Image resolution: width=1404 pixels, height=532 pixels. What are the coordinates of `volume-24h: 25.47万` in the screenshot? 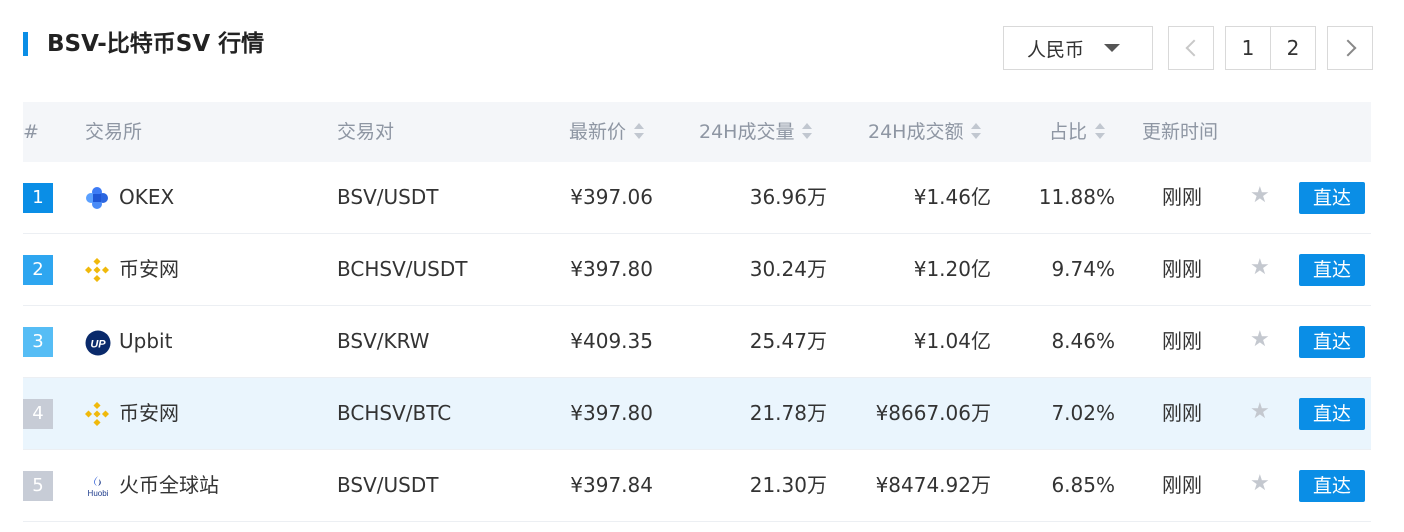 It's located at (788, 341).